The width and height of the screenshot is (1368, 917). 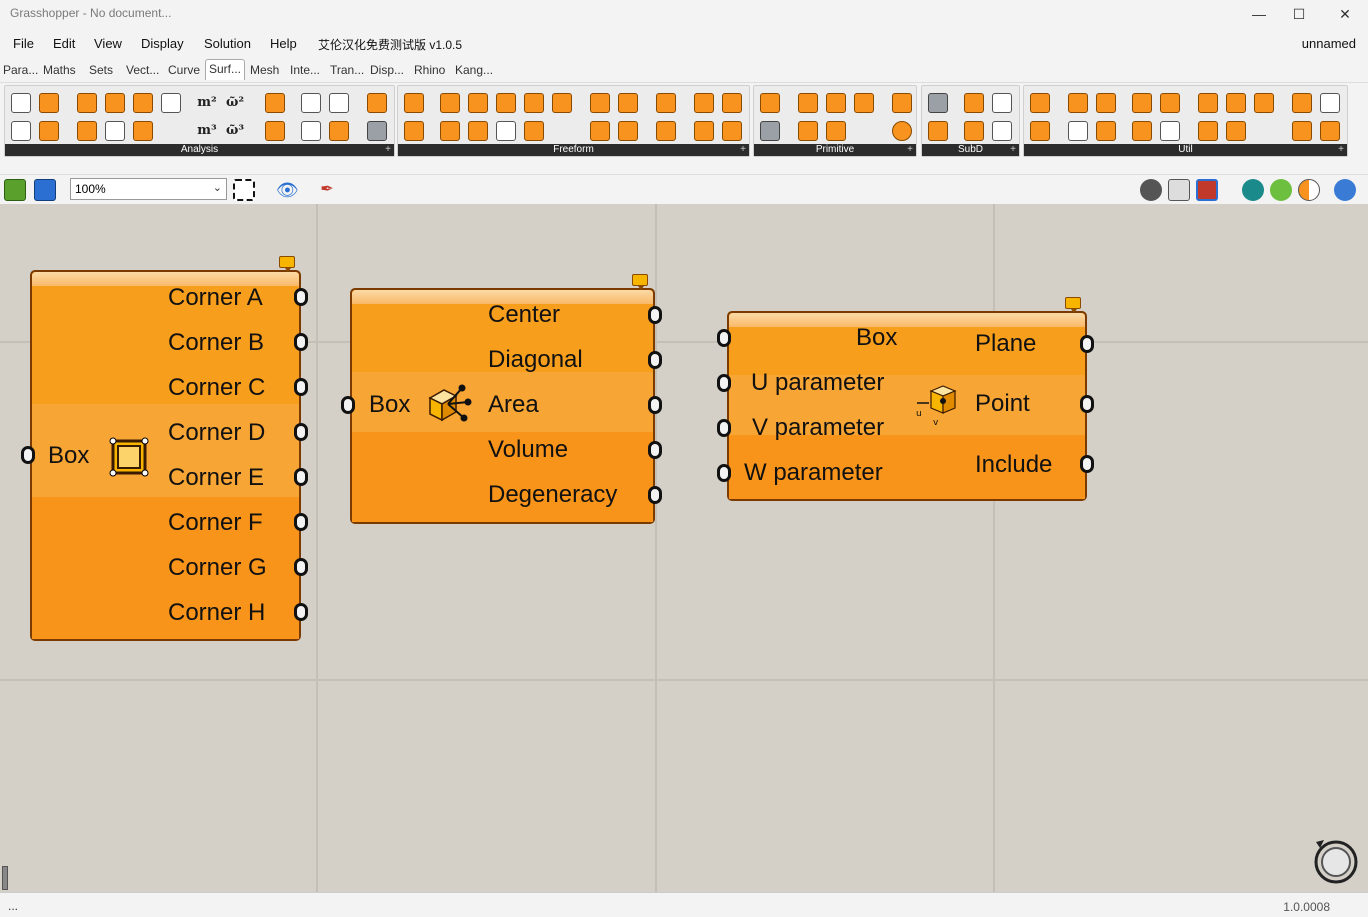 What do you see at coordinates (770, 131) in the screenshot?
I see `plane-surface-icon` at bounding box center [770, 131].